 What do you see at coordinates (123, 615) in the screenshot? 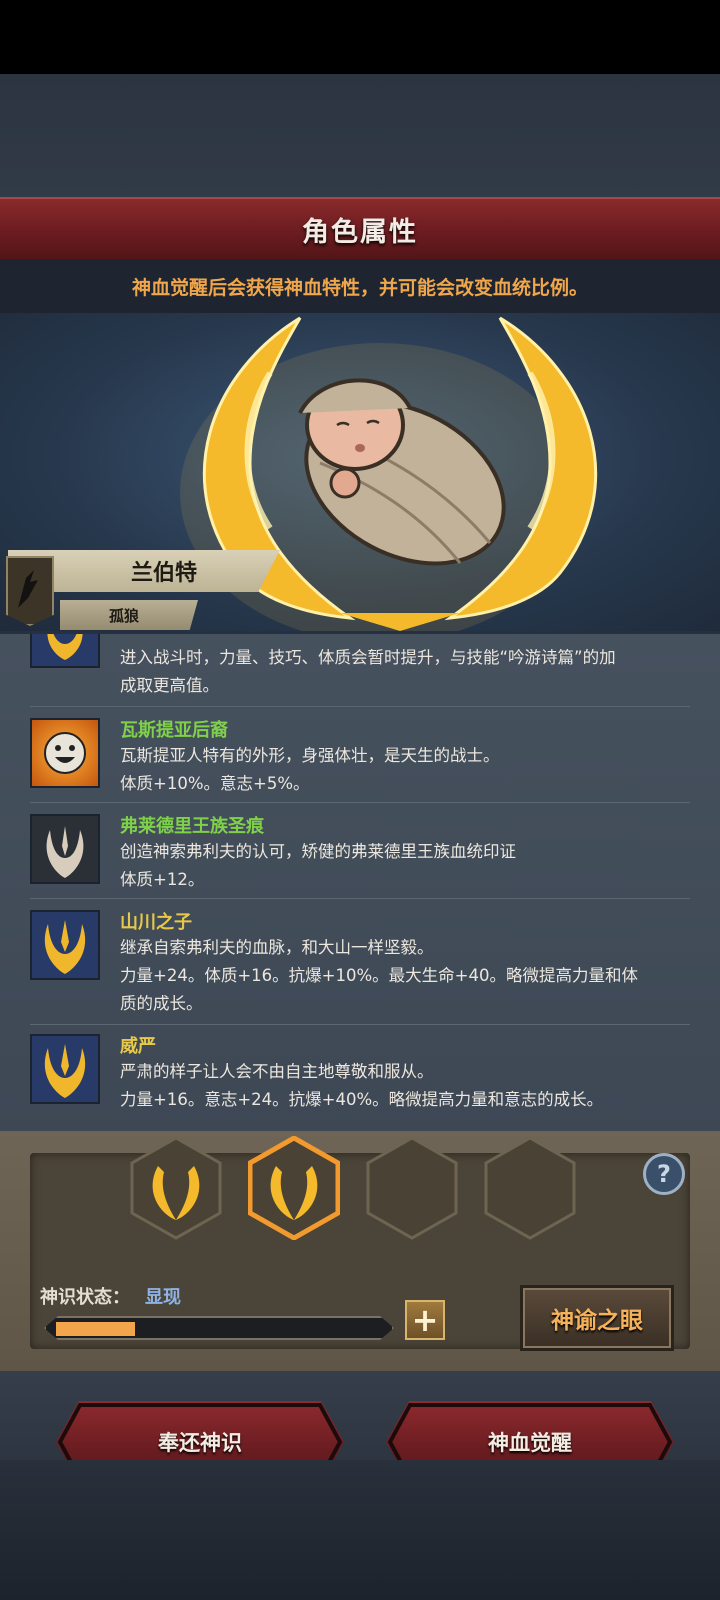
I see `character-tag: 孤狼` at bounding box center [123, 615].